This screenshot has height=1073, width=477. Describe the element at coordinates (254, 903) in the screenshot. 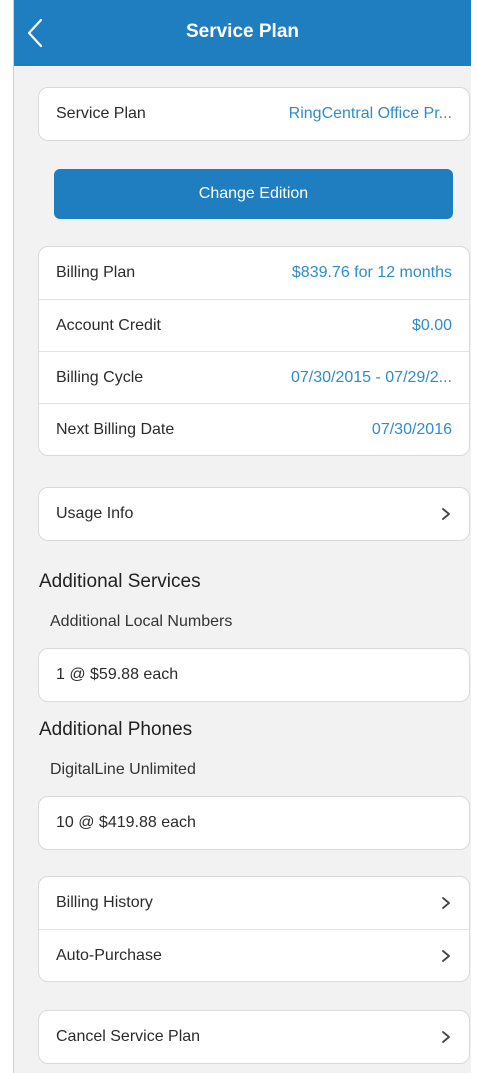

I see `billing-history-row: Billing History` at that location.